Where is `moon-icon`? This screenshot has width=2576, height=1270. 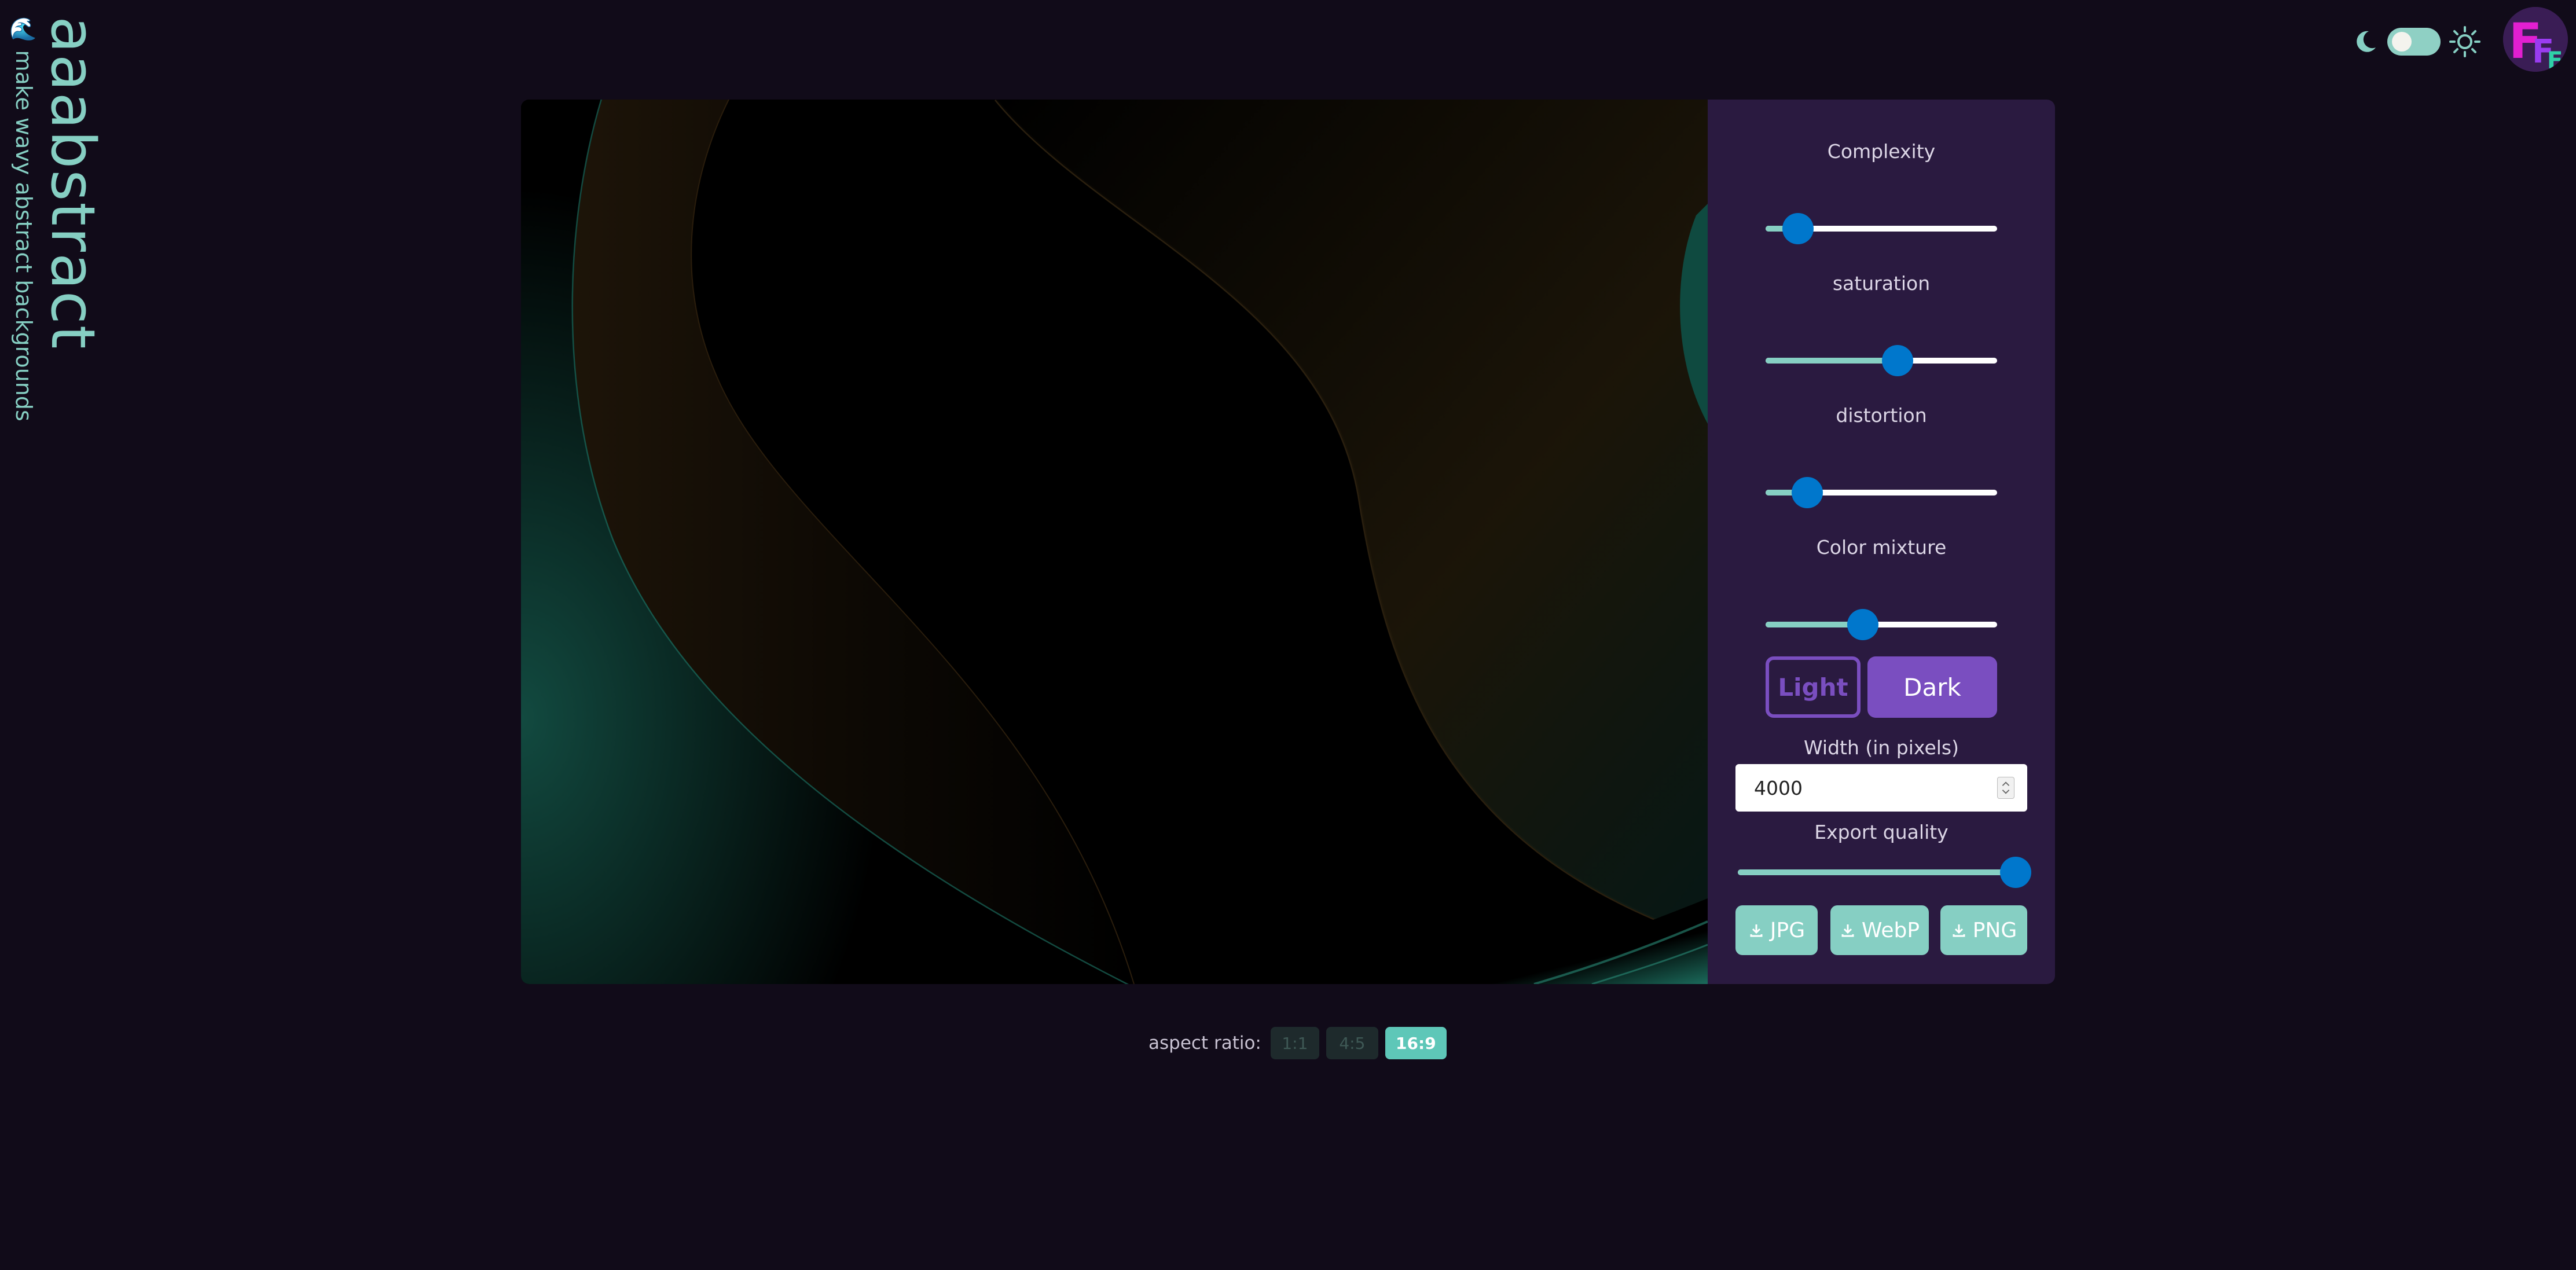
moon-icon is located at coordinates (2366, 41).